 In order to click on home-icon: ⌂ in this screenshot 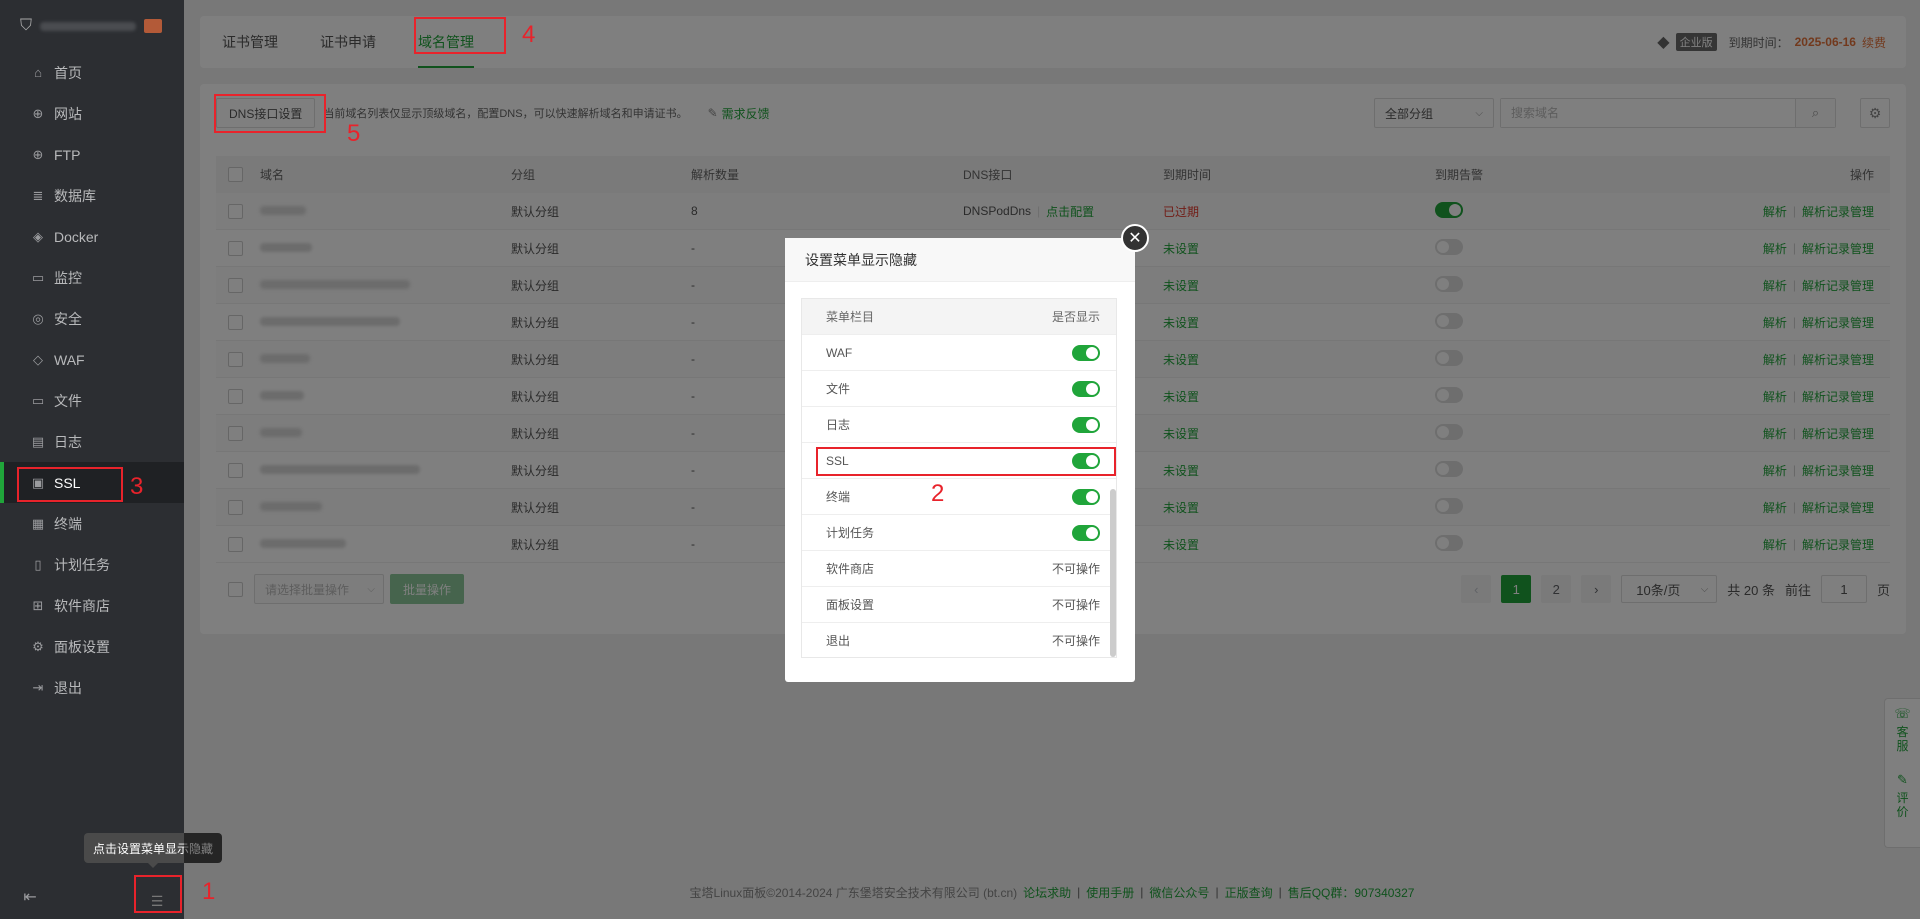, I will do `click(38, 72)`.